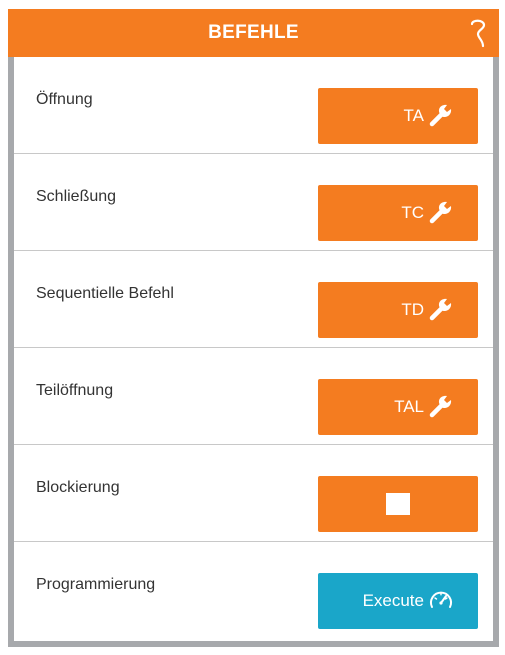  What do you see at coordinates (253, 396) in the screenshot?
I see `command-row-partial-opening: Teilöffnung TAL` at bounding box center [253, 396].